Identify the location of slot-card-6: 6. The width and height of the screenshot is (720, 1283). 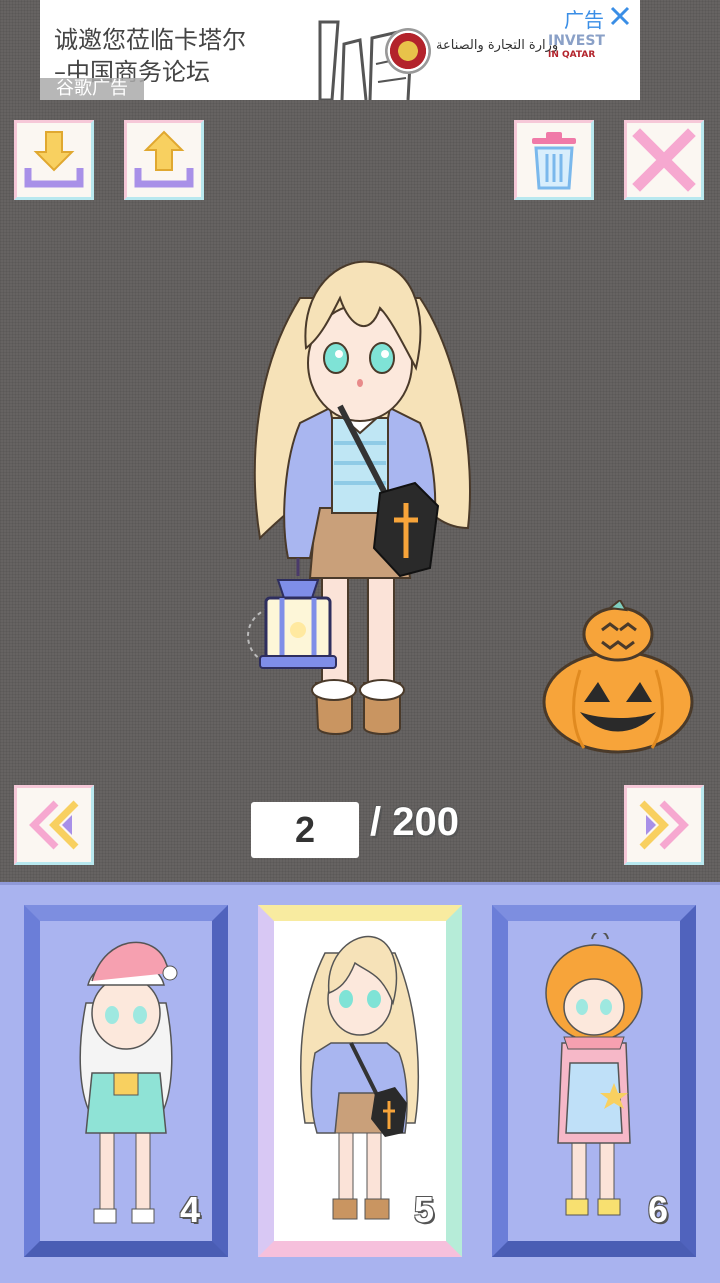
(594, 1081).